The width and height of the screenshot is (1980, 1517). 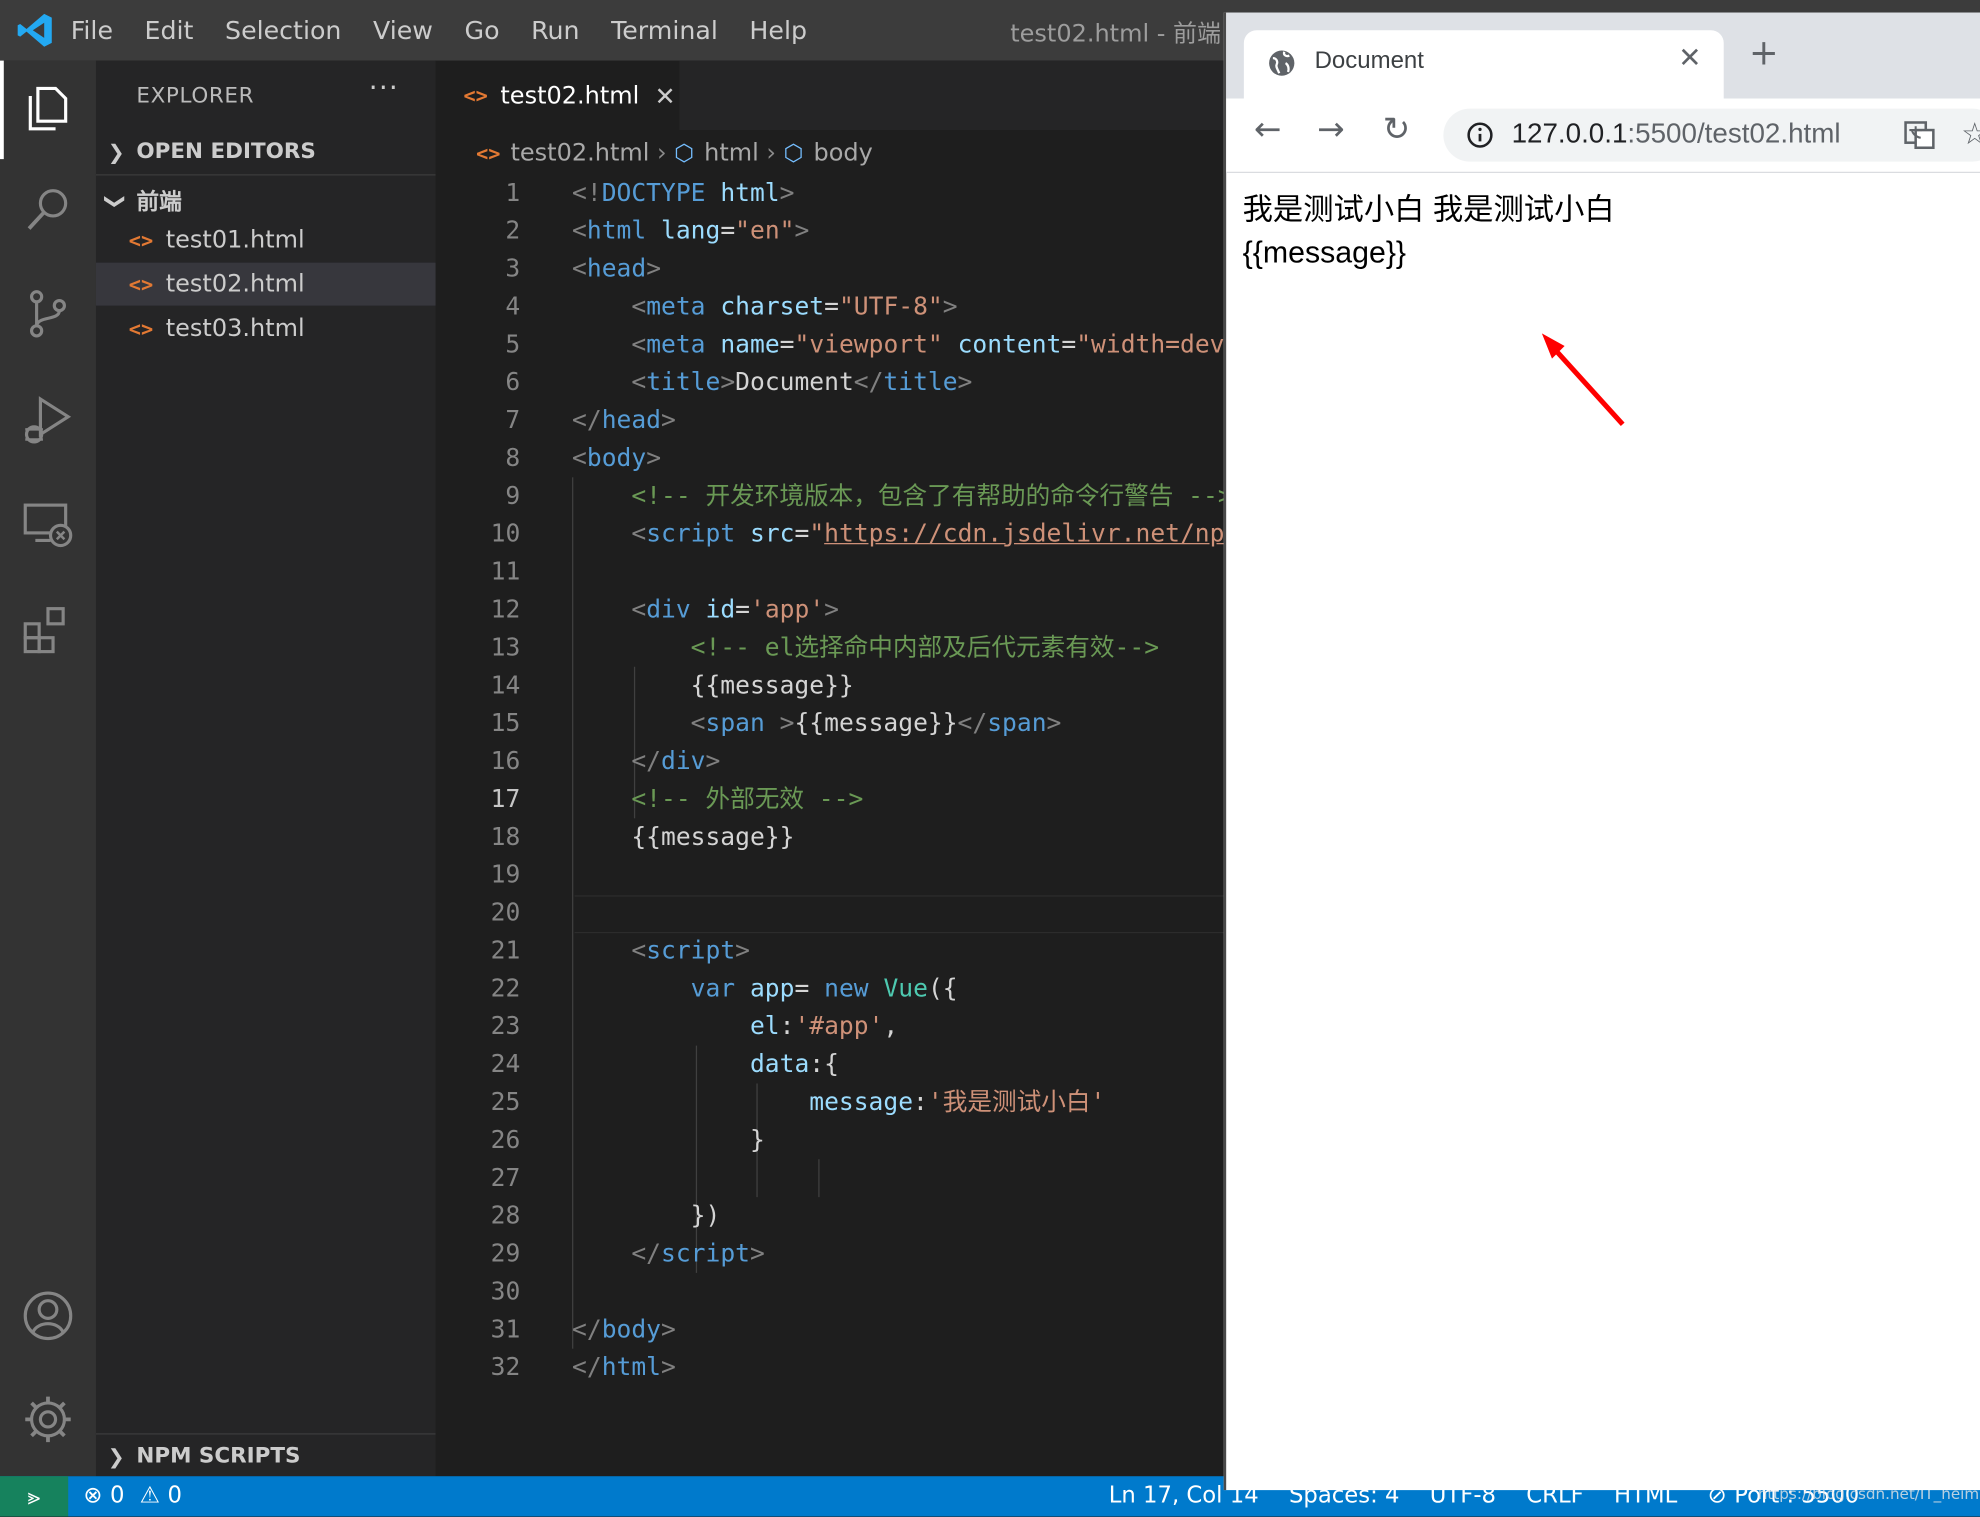 I want to click on line-number-active: 17, so click(x=505, y=799).